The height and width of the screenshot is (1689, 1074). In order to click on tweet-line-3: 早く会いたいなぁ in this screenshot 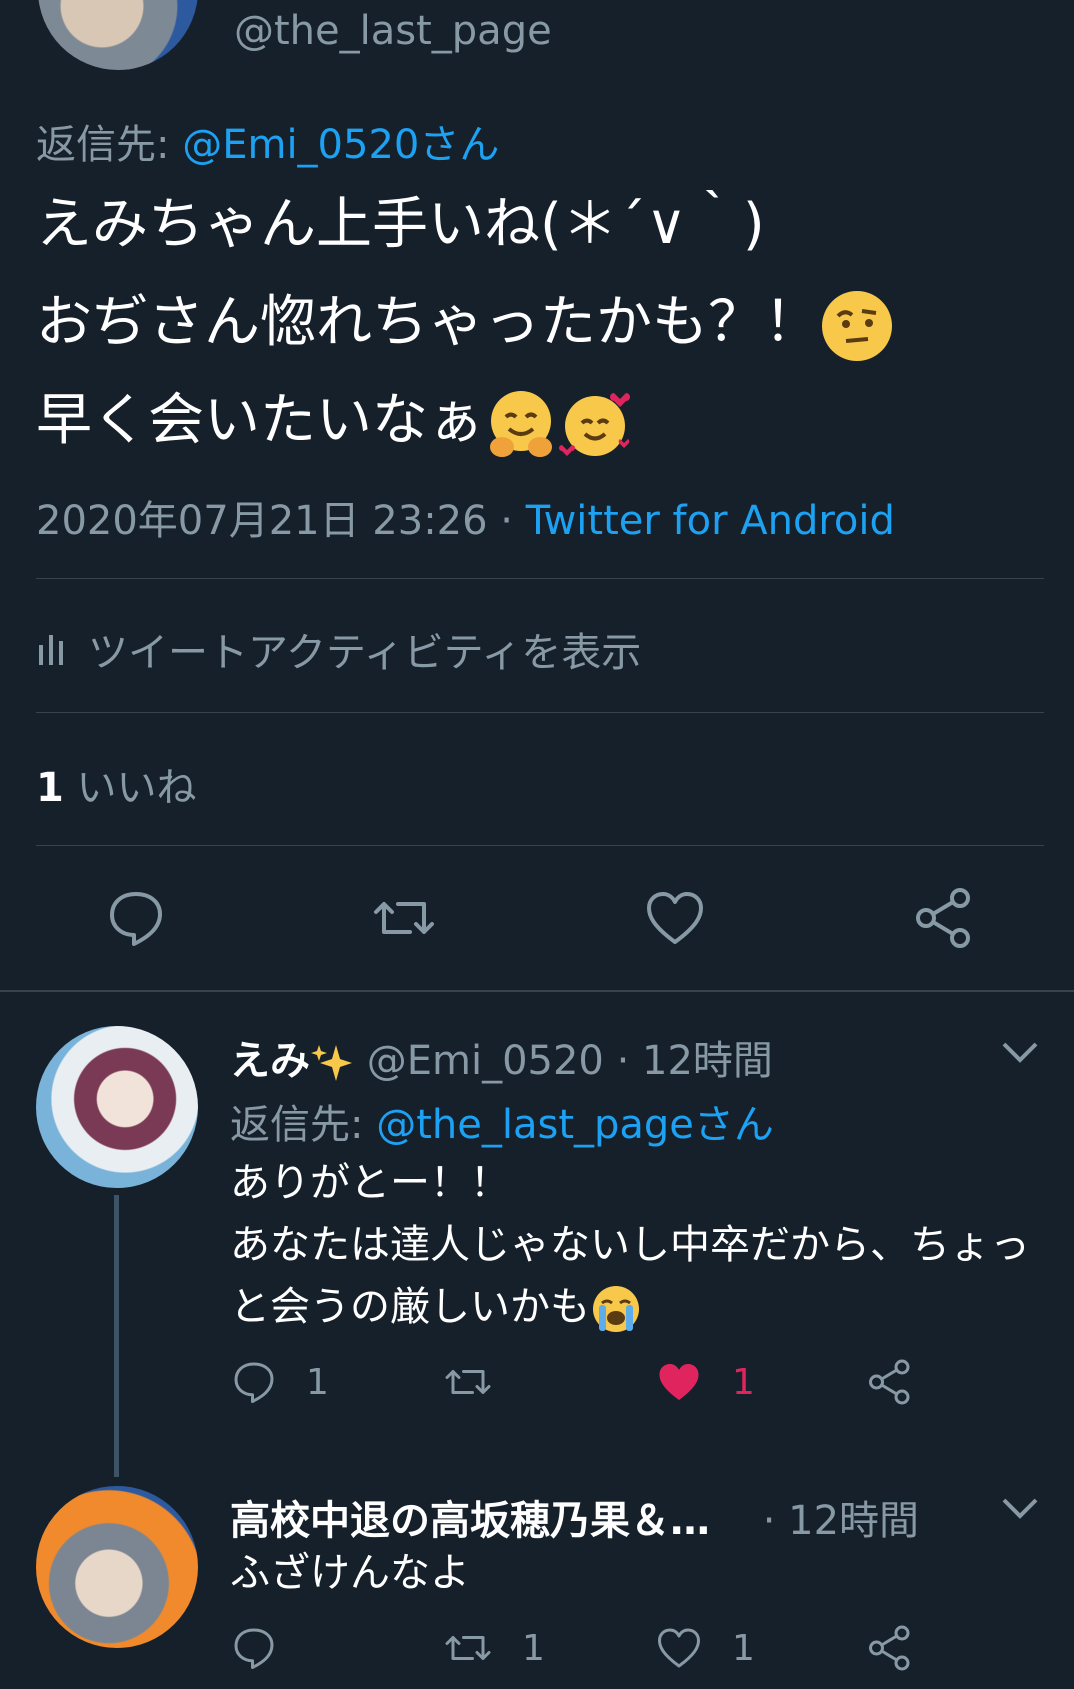, I will do `click(541, 421)`.